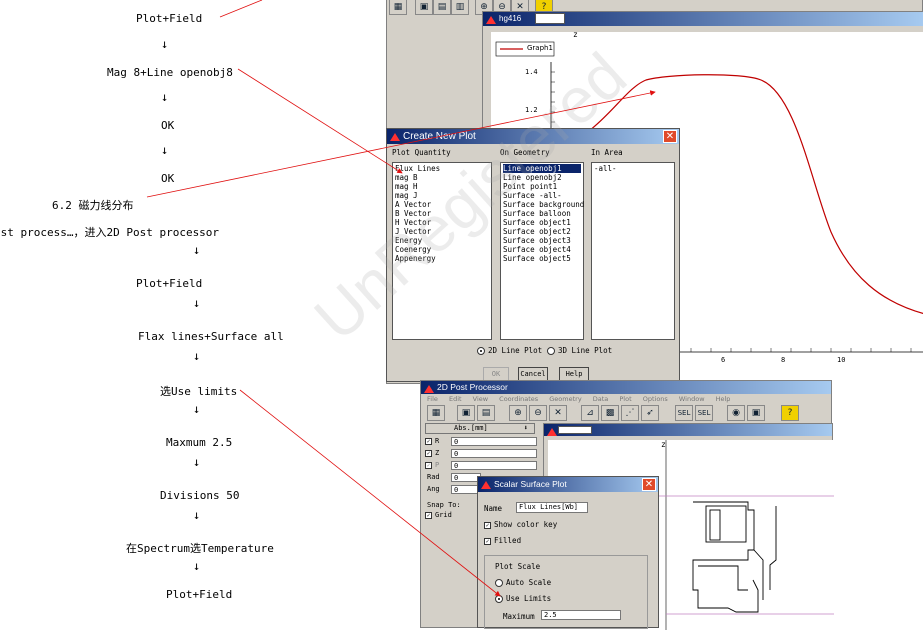 This screenshot has width=923, height=630. I want to click on radio-3d-label: 3D Line Plot, so click(585, 350).